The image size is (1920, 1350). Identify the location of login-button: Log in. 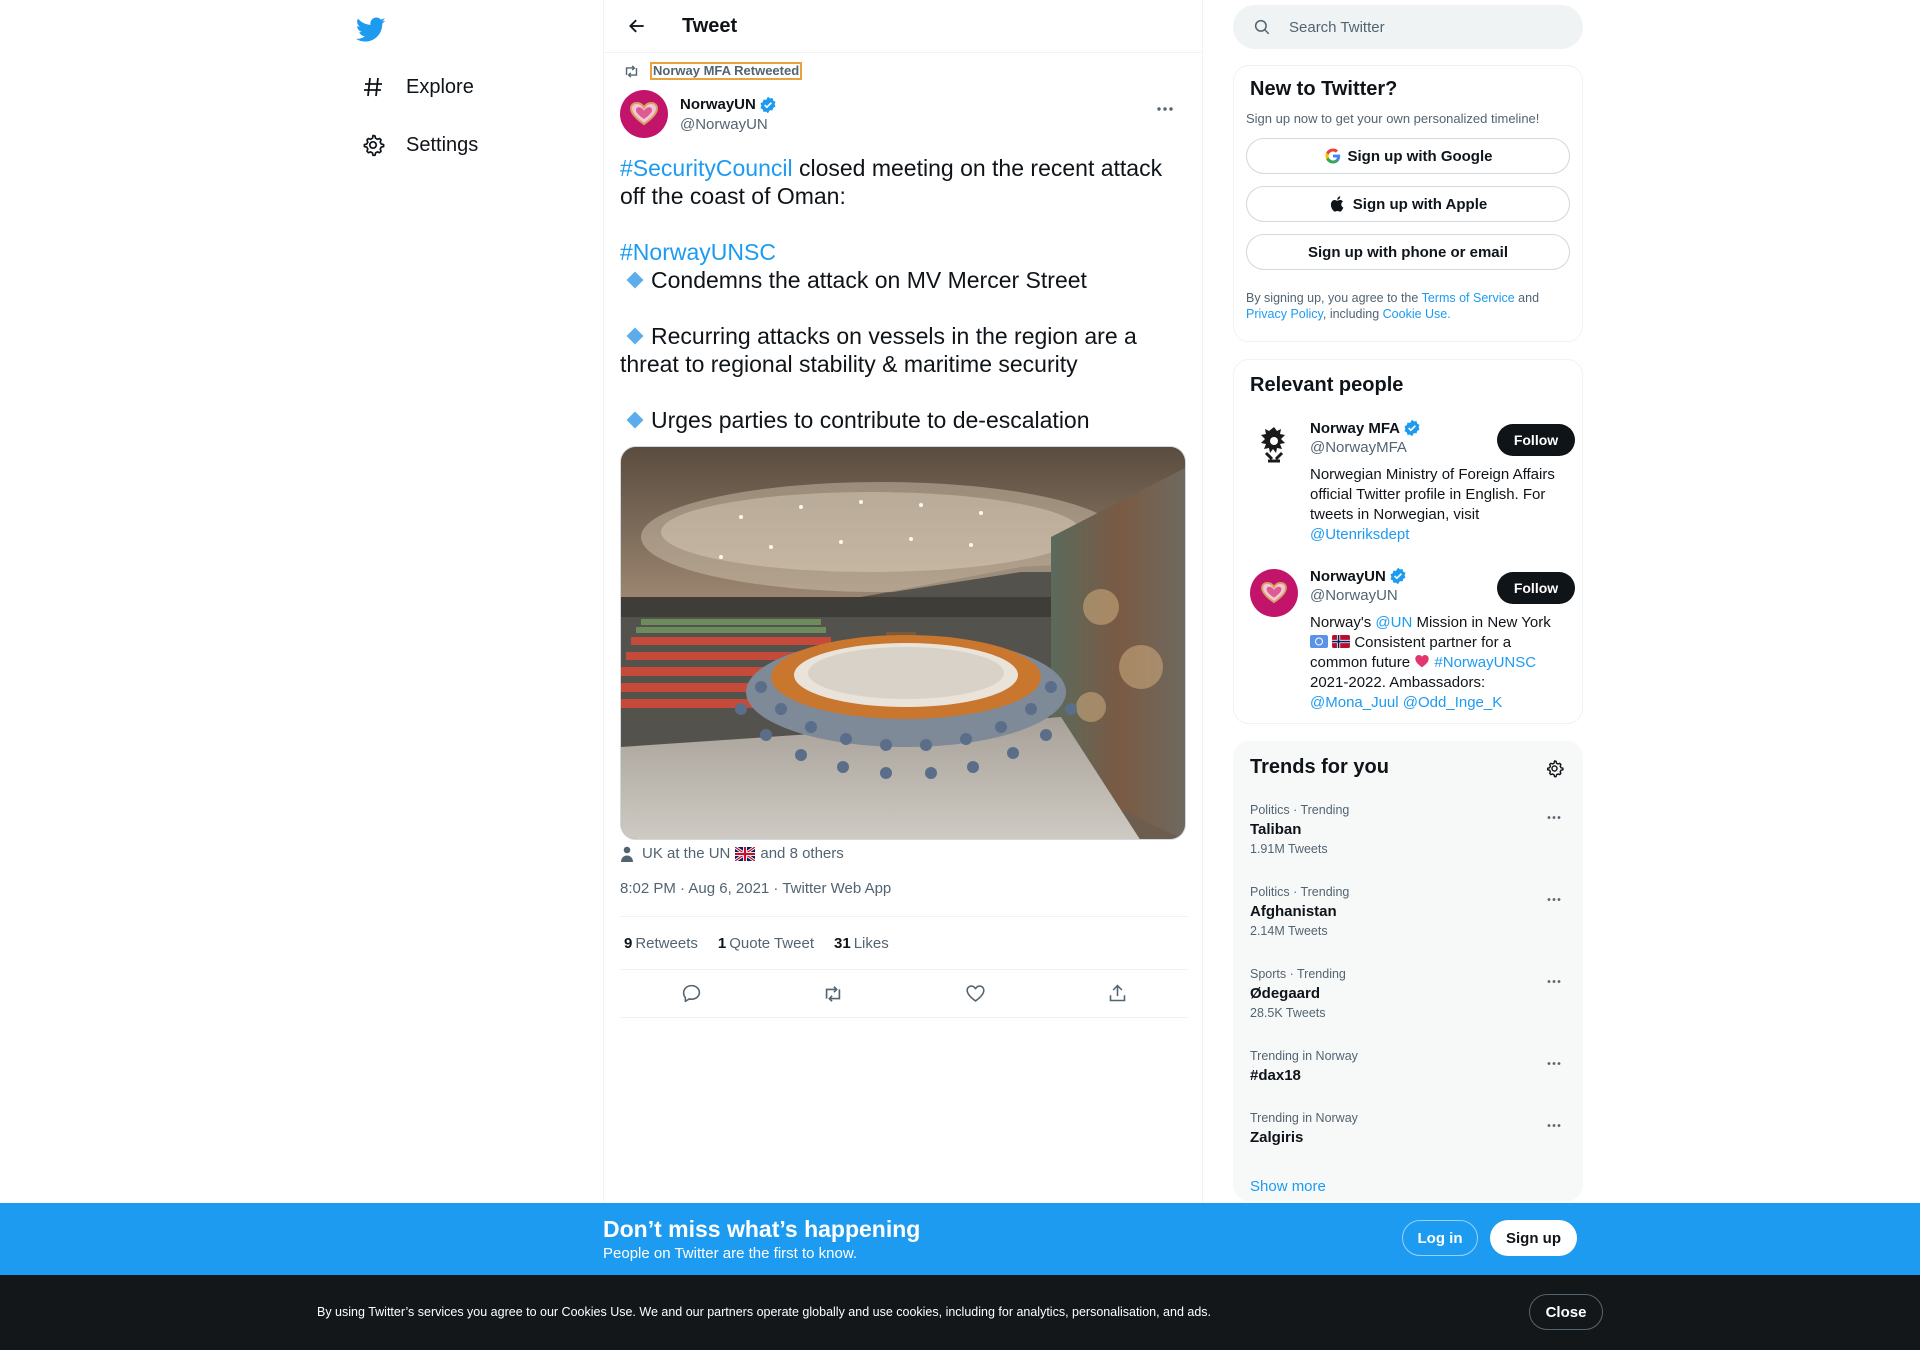
(1440, 1238).